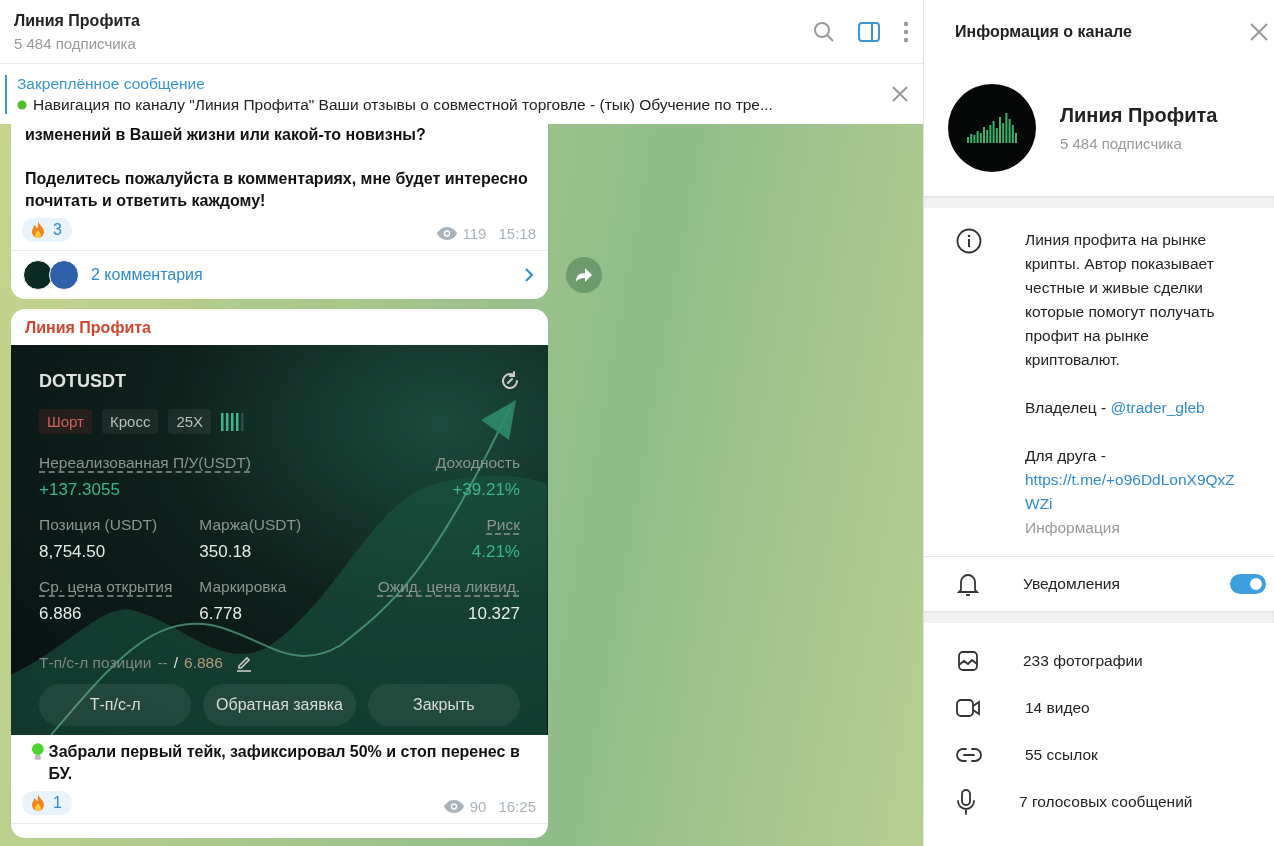 The height and width of the screenshot is (846, 1274). I want to click on view-count: 119, so click(474, 233).